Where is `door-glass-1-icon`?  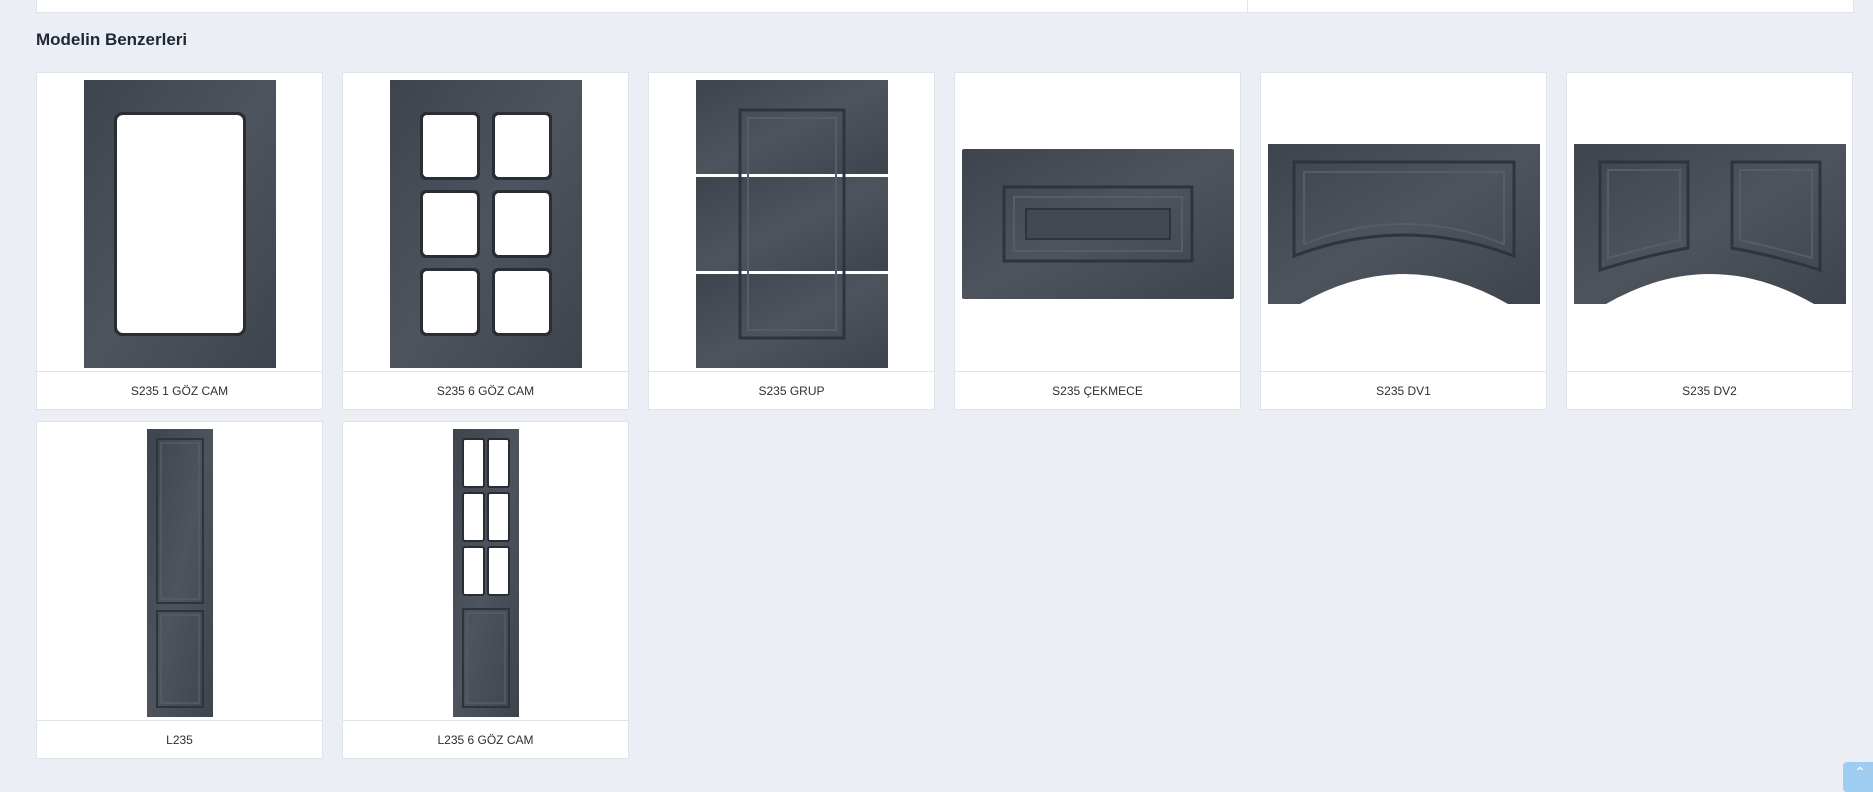 door-glass-1-icon is located at coordinates (179, 223).